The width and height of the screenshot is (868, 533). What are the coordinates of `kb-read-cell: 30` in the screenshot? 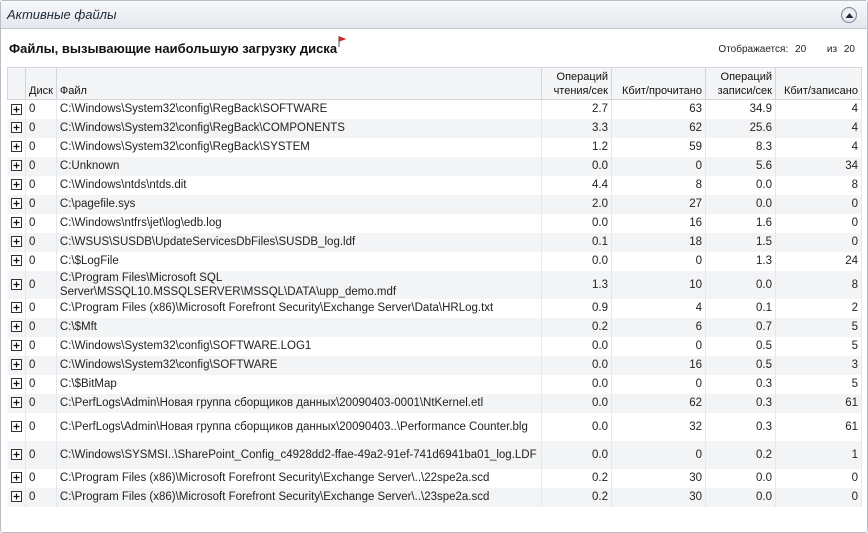 It's located at (658, 478).